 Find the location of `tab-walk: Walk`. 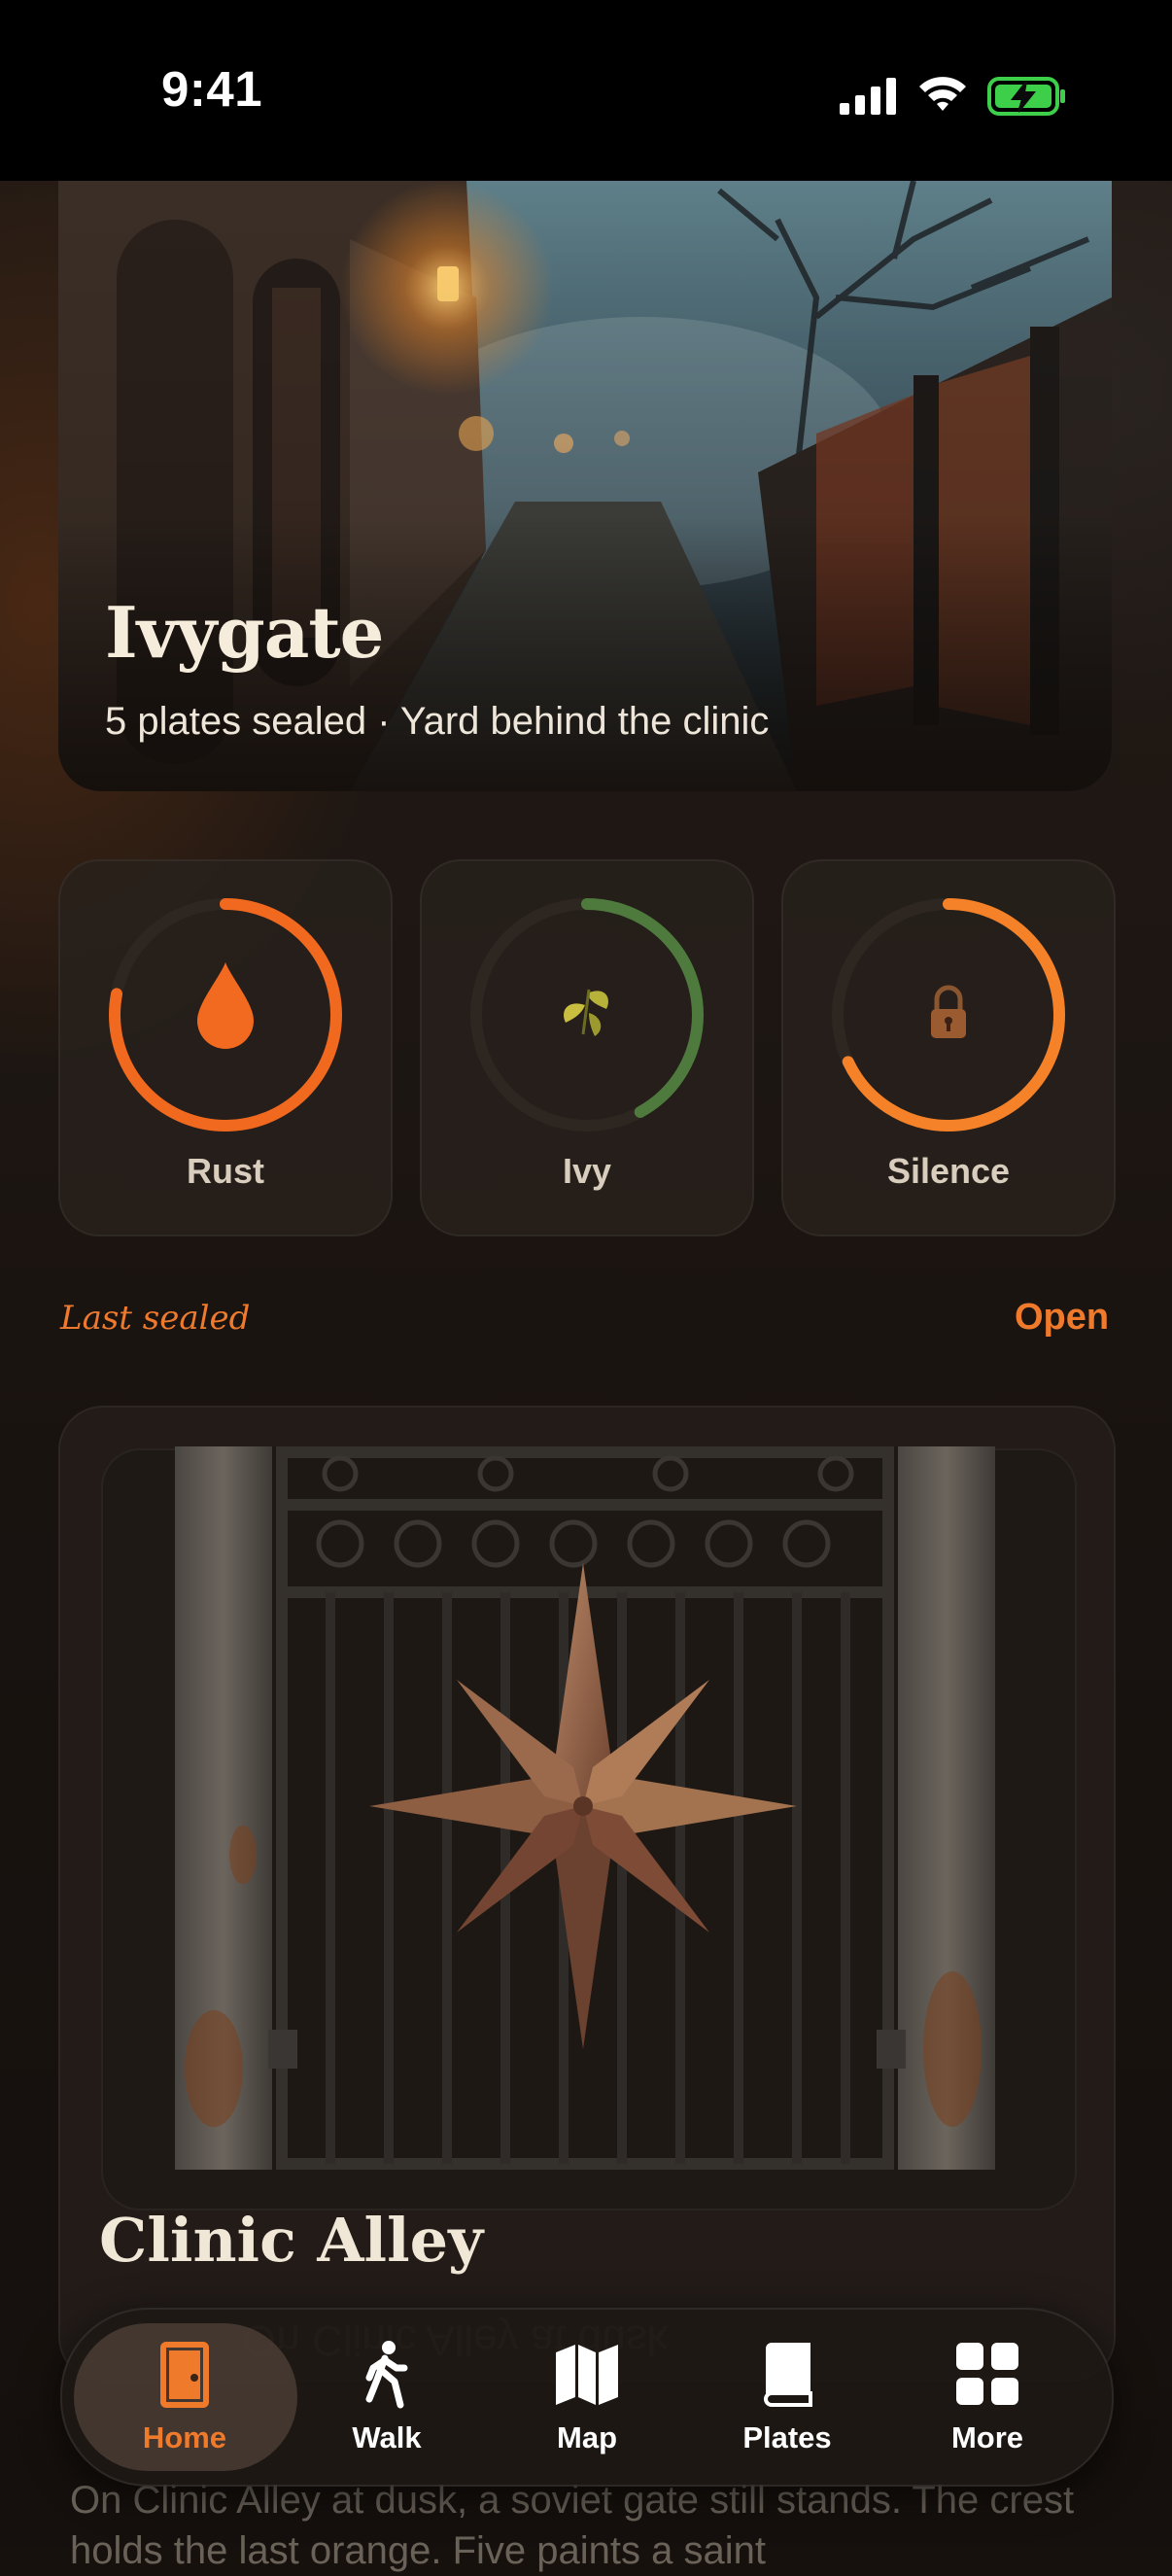

tab-walk: Walk is located at coordinates (387, 2397).